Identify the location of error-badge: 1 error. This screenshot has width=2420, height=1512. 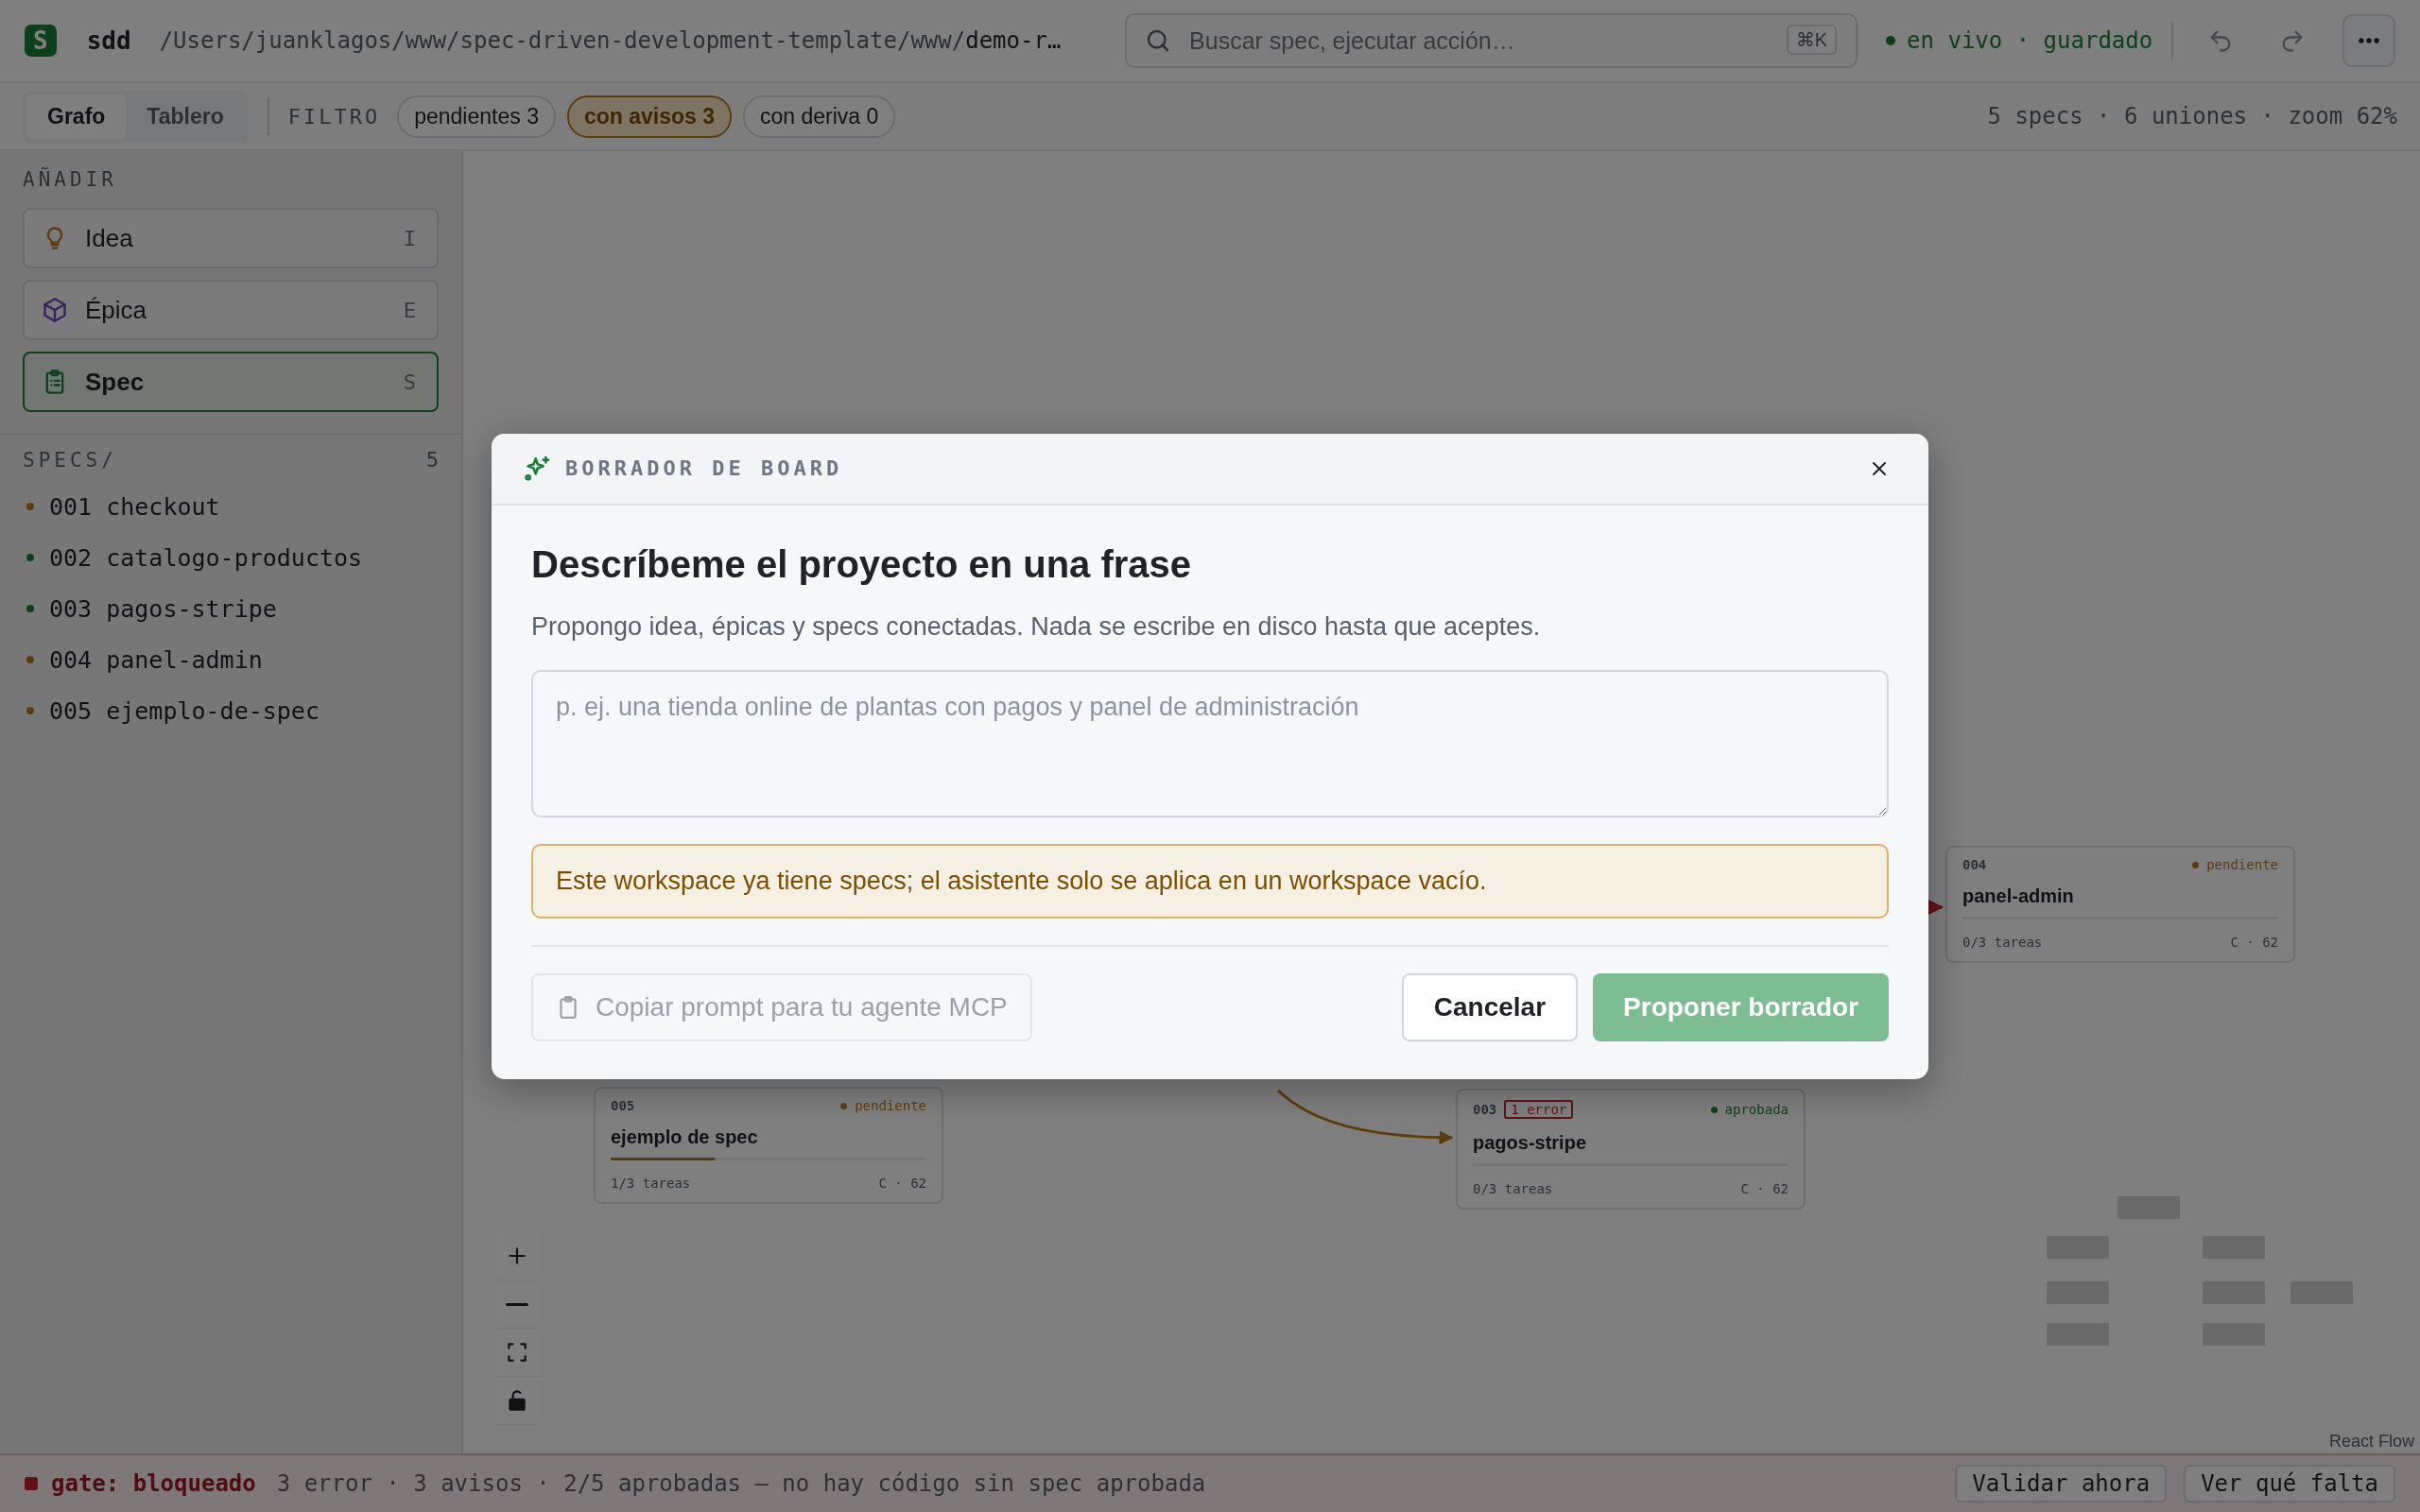
(1539, 1109).